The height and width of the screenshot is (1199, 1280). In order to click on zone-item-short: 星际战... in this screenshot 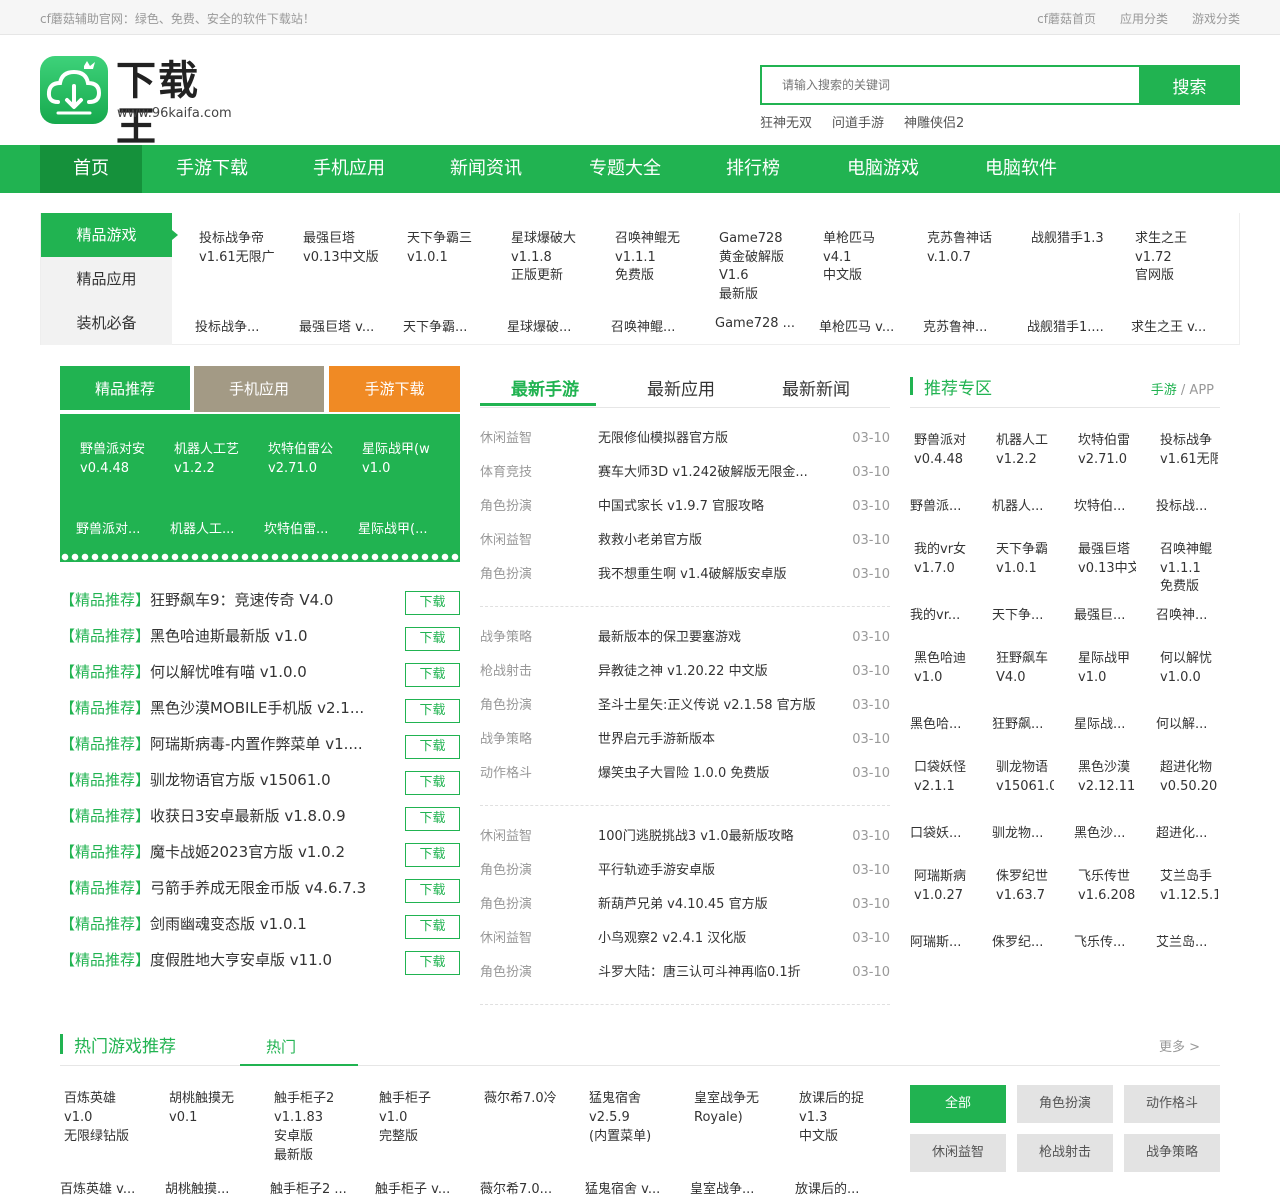, I will do `click(1099, 725)`.